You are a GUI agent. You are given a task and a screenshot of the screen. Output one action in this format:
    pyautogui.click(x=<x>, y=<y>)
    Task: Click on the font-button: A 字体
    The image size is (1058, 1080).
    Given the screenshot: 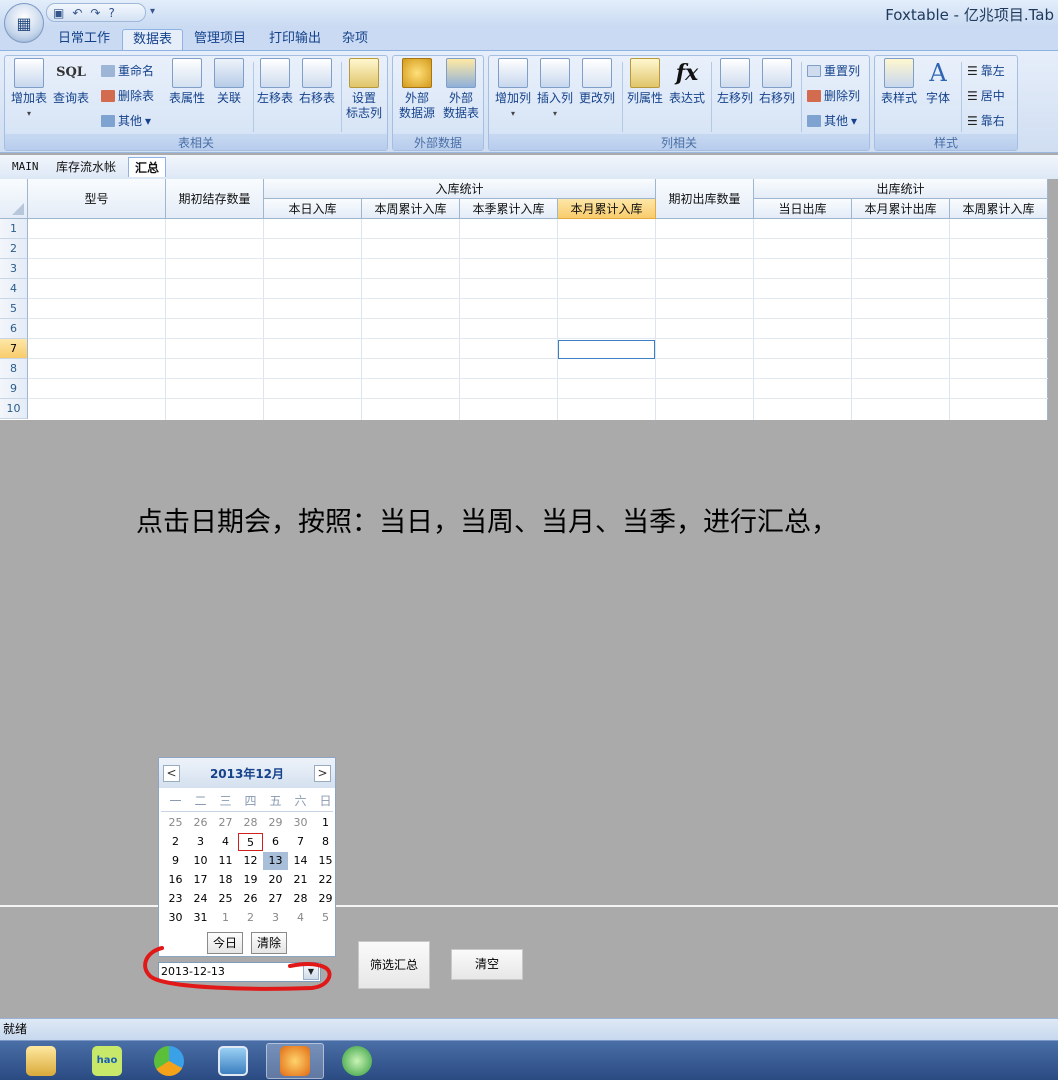 What is the action you would take?
    pyautogui.click(x=938, y=82)
    